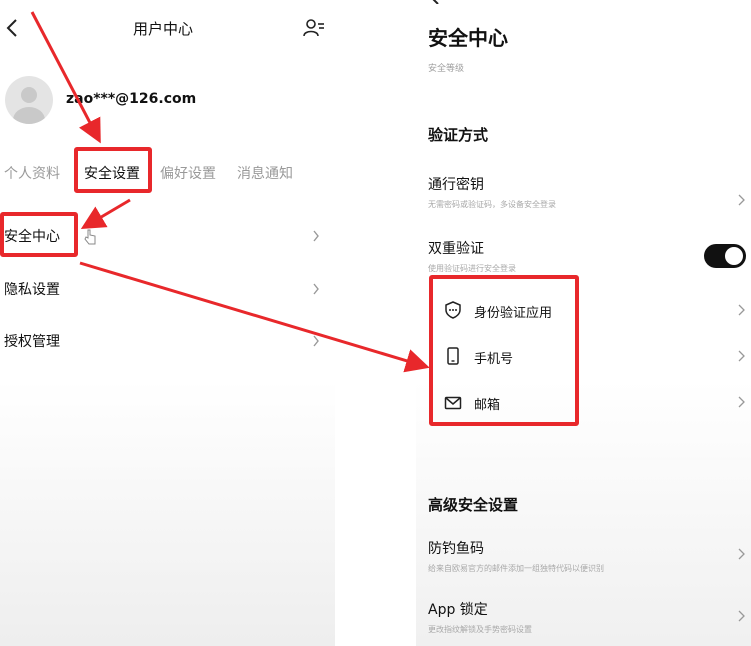  Describe the element at coordinates (32, 342) in the screenshot. I see `menu-item-label: 授权管理` at that location.